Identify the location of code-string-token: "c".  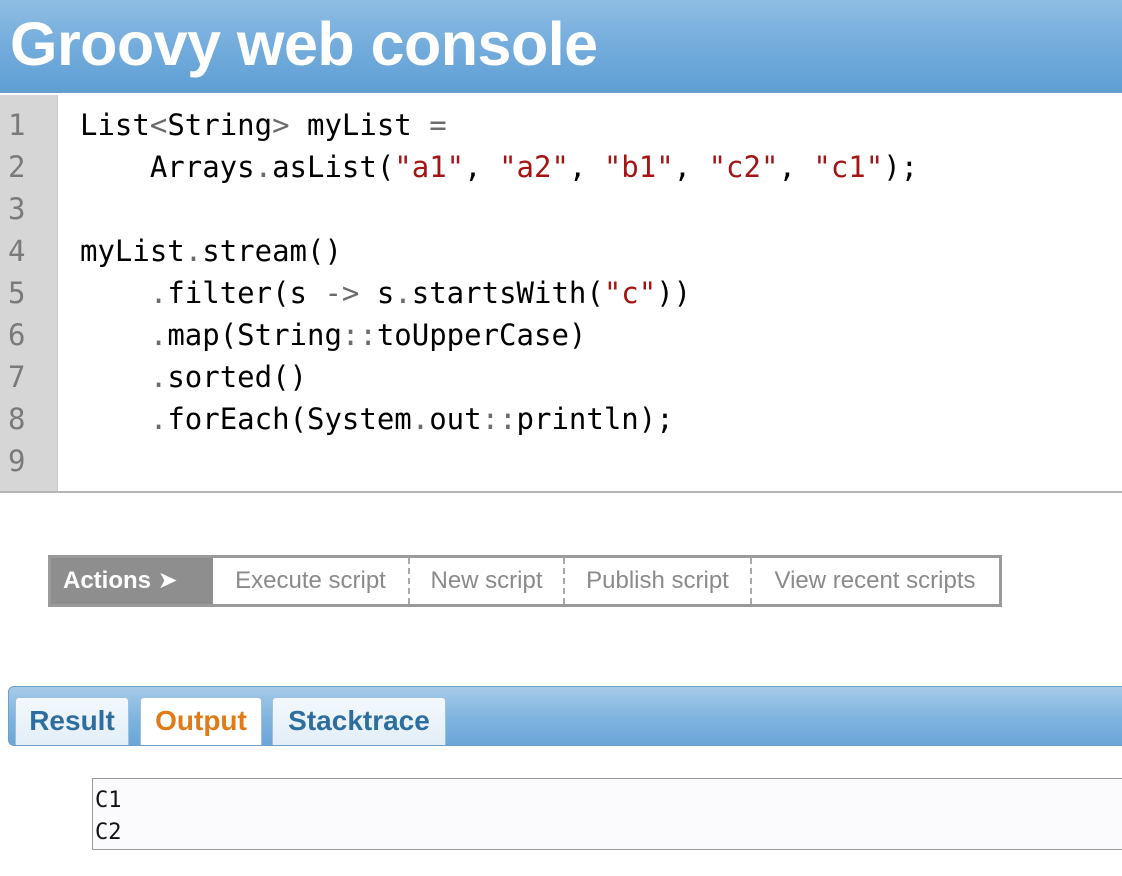
(630, 293).